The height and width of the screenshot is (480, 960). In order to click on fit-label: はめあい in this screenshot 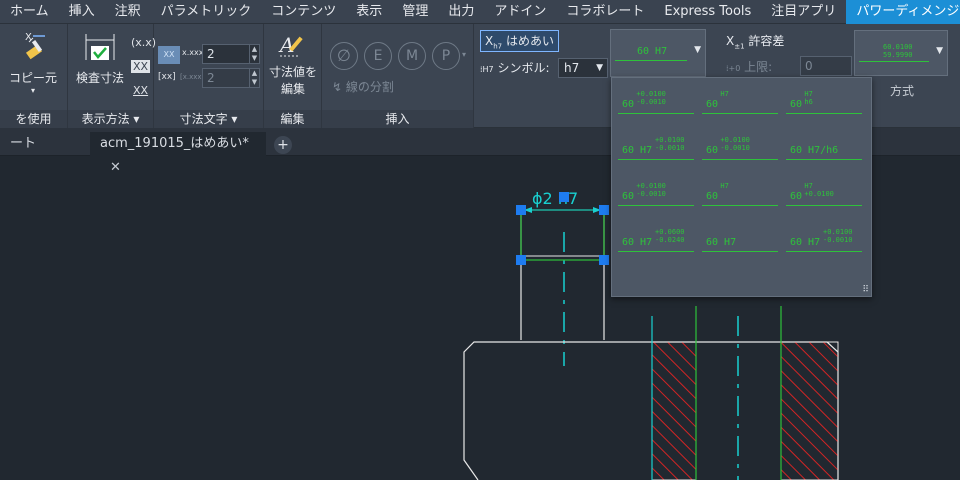, I will do `click(529, 41)`.